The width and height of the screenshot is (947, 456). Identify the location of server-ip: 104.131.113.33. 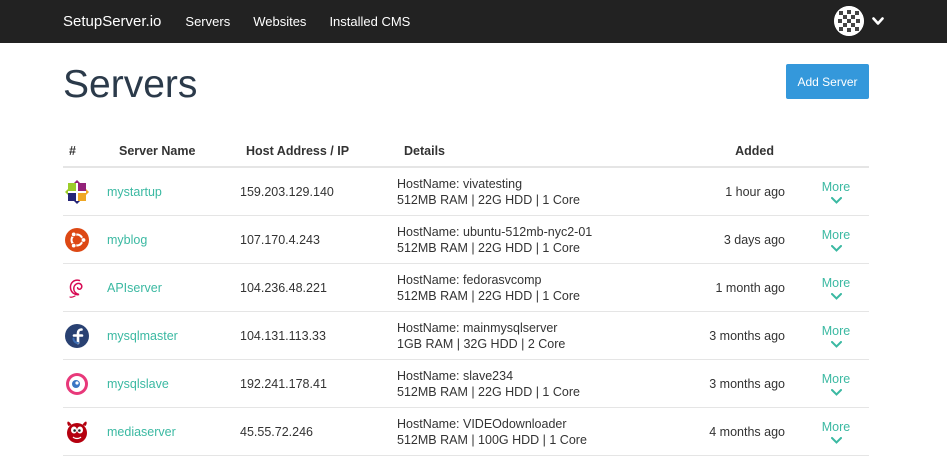
(316, 335).